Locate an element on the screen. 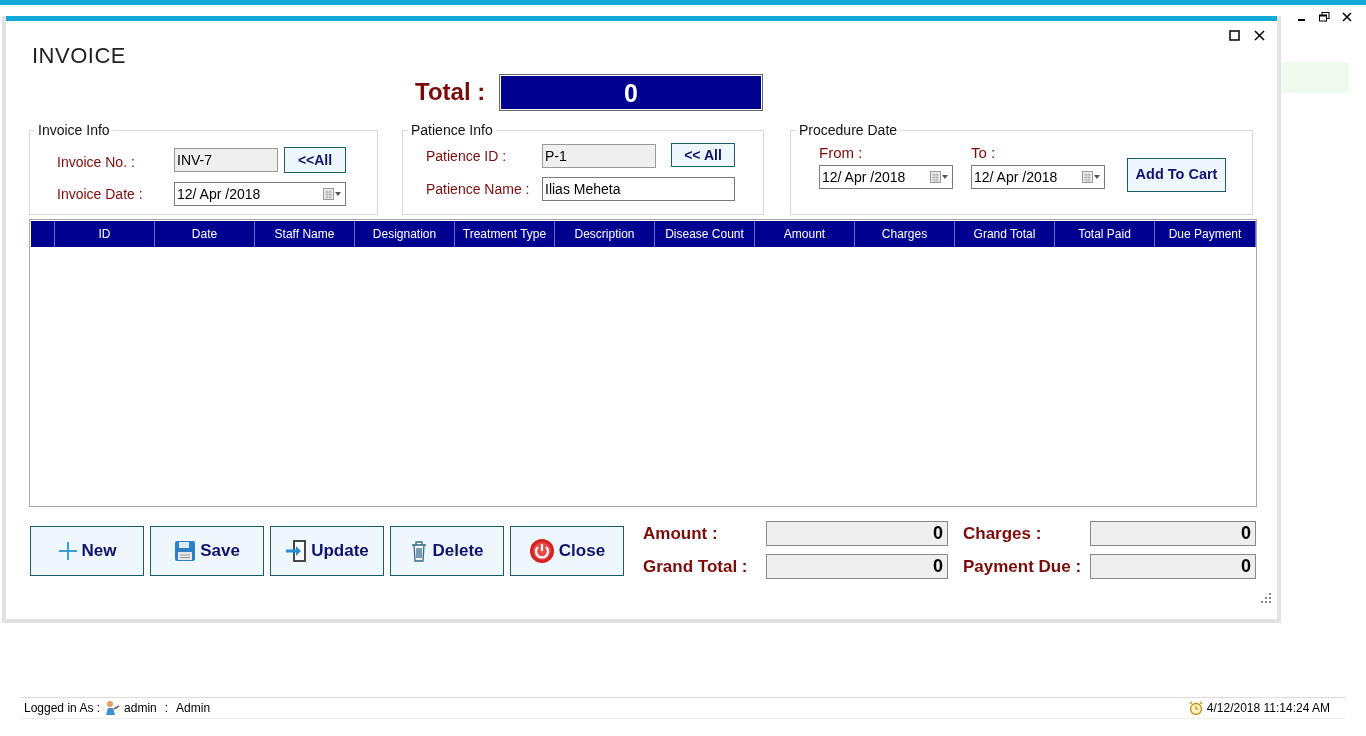 Image resolution: width=1366 pixels, height=736 pixels. column-header: Date is located at coordinates (205, 234).